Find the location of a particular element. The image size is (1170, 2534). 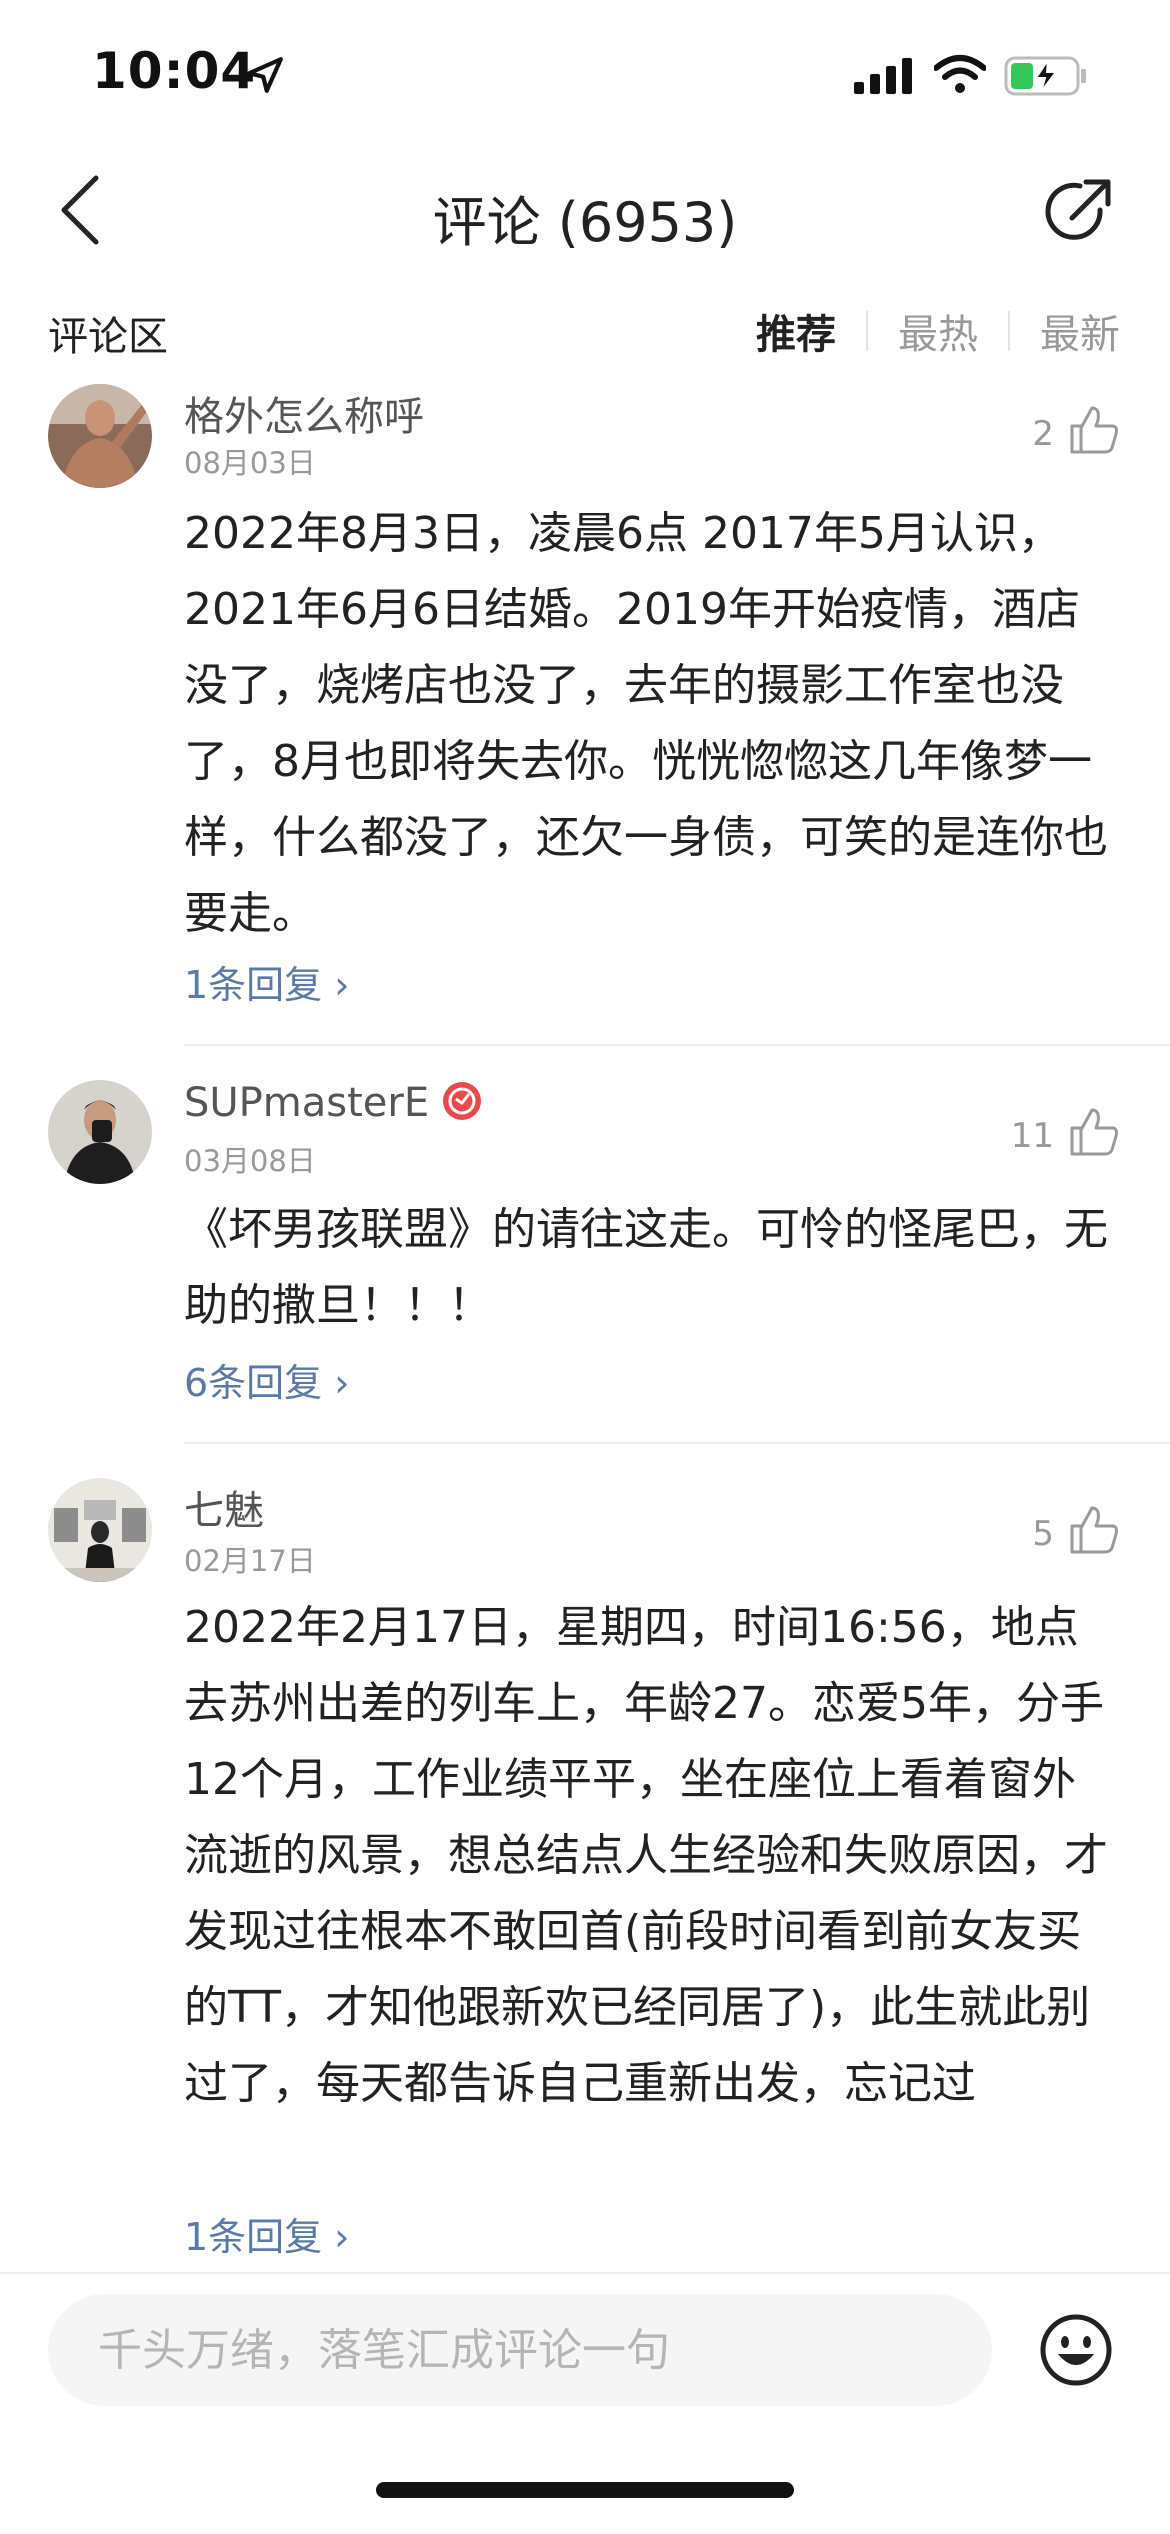

sort-tabs: 推荐 最热 最新 is located at coordinates (938, 331).